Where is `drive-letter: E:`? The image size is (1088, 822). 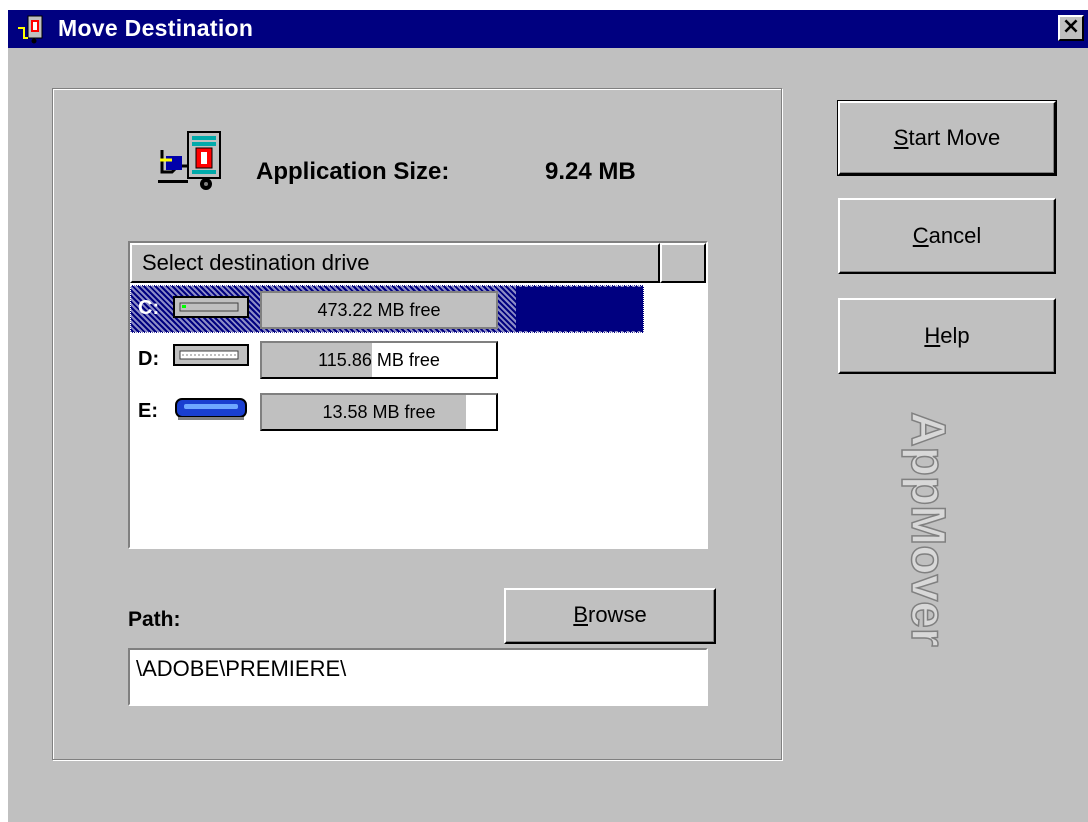
drive-letter: E: is located at coordinates (148, 411).